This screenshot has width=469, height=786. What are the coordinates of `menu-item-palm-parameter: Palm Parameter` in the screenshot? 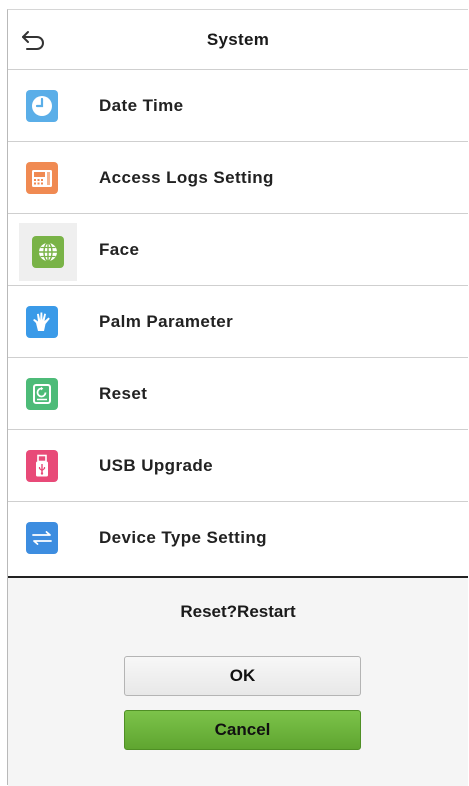 It's located at (238, 322).